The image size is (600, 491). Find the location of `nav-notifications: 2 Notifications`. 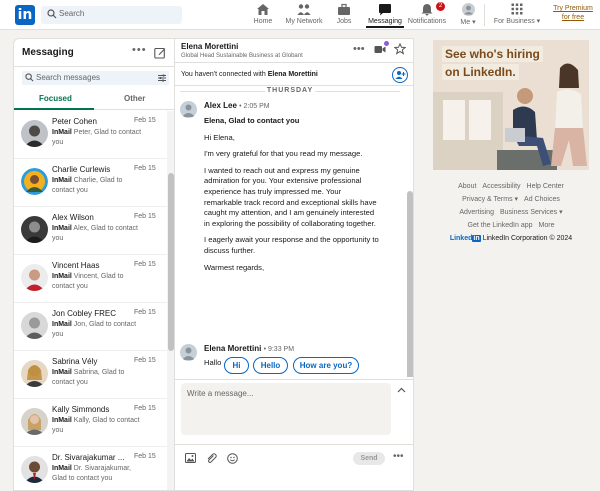

nav-notifications: 2 Notifications is located at coordinates (427, 13).